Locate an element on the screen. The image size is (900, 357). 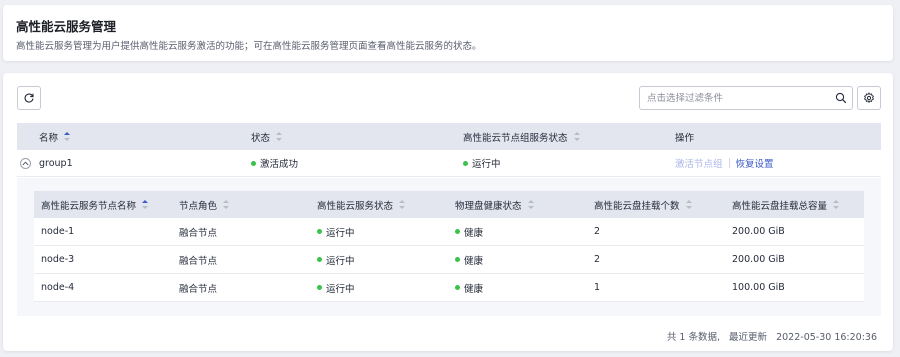
column-header-service-status: 高性能云服务状态 is located at coordinates (361, 204).